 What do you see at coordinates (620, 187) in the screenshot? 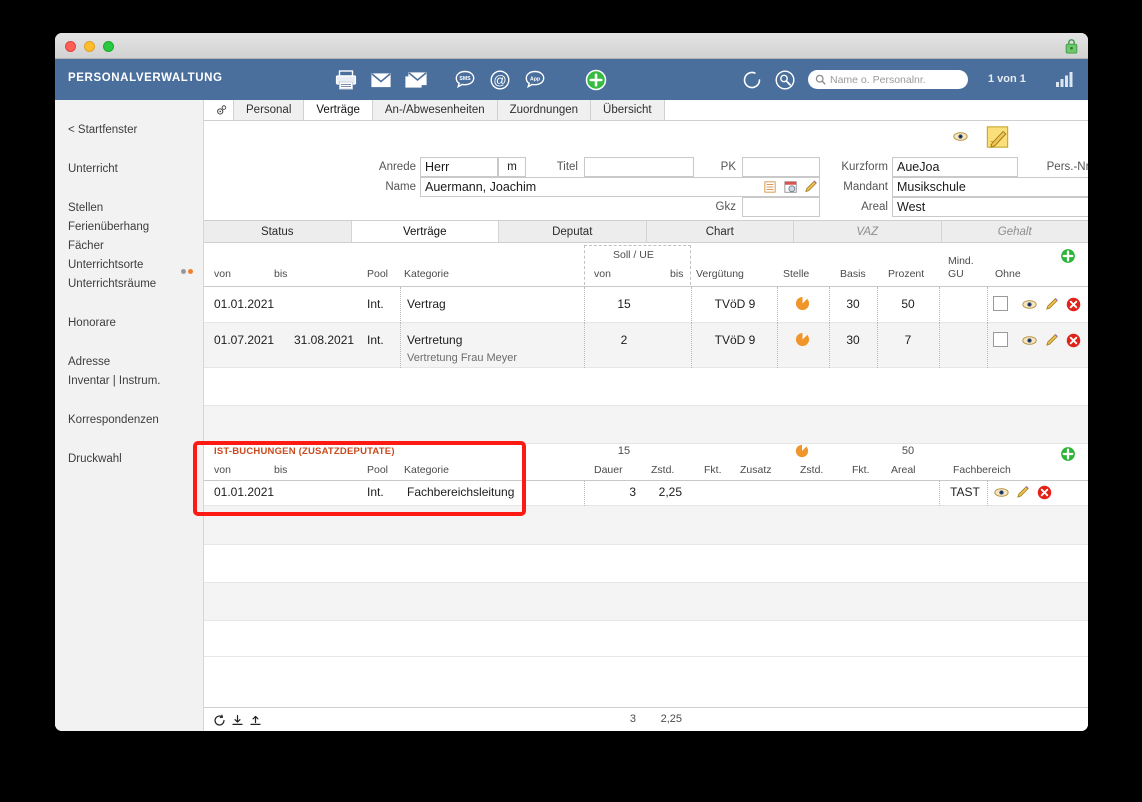
I see `name-field` at bounding box center [620, 187].